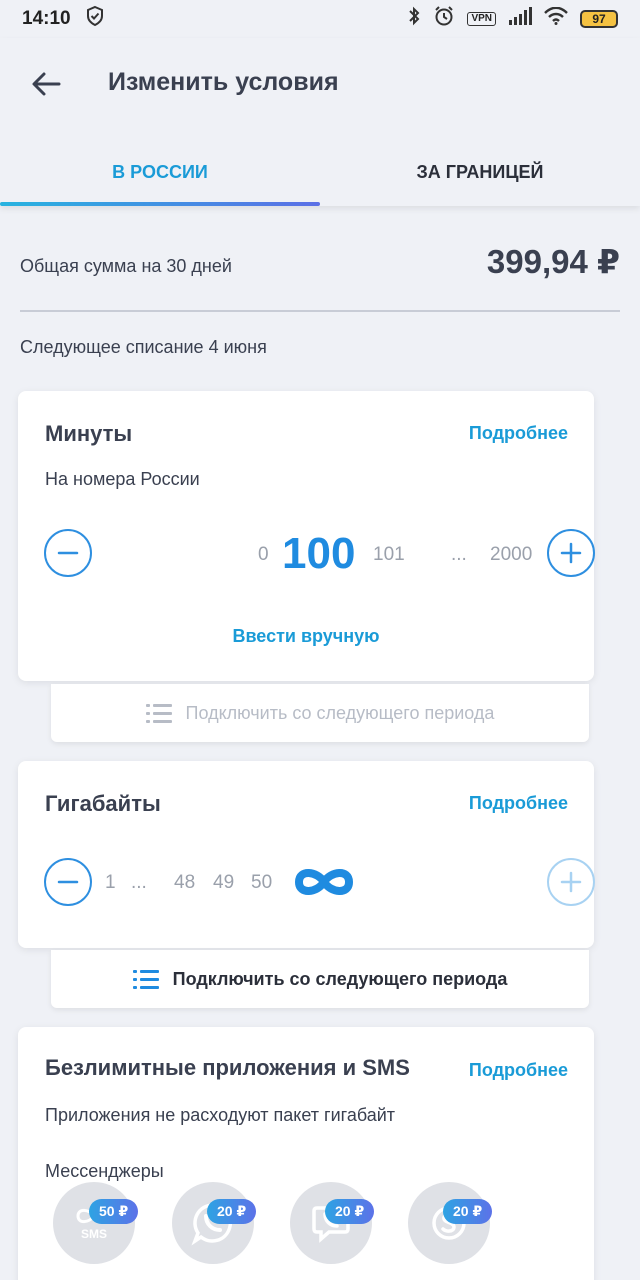  I want to click on wifi-icon, so click(556, 18).